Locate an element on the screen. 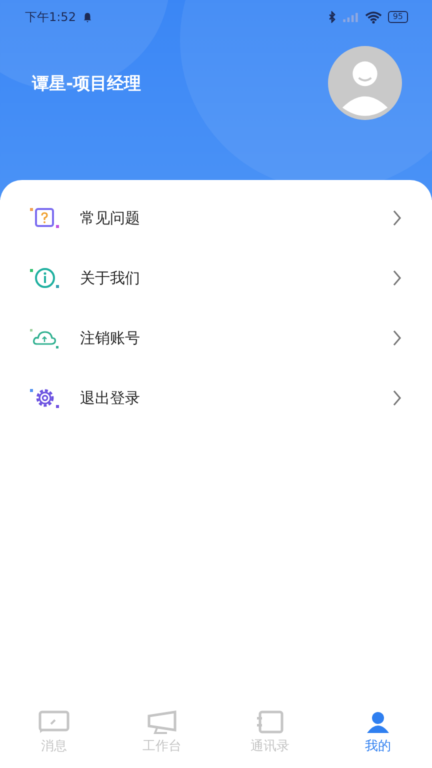 The width and height of the screenshot is (432, 768). message-icon is located at coordinates (54, 722).